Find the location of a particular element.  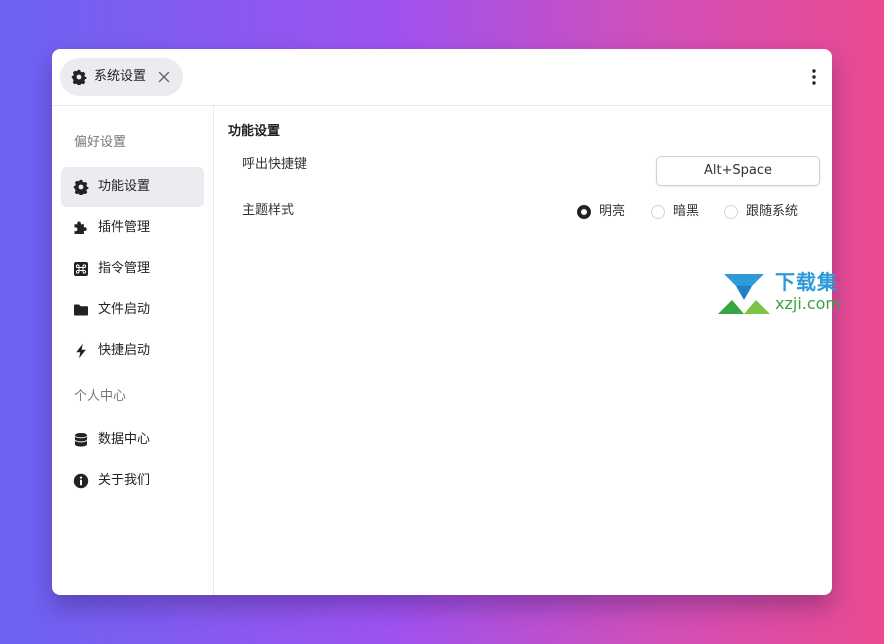

sidebar-item-data-center: 数据中心 is located at coordinates (132, 440).